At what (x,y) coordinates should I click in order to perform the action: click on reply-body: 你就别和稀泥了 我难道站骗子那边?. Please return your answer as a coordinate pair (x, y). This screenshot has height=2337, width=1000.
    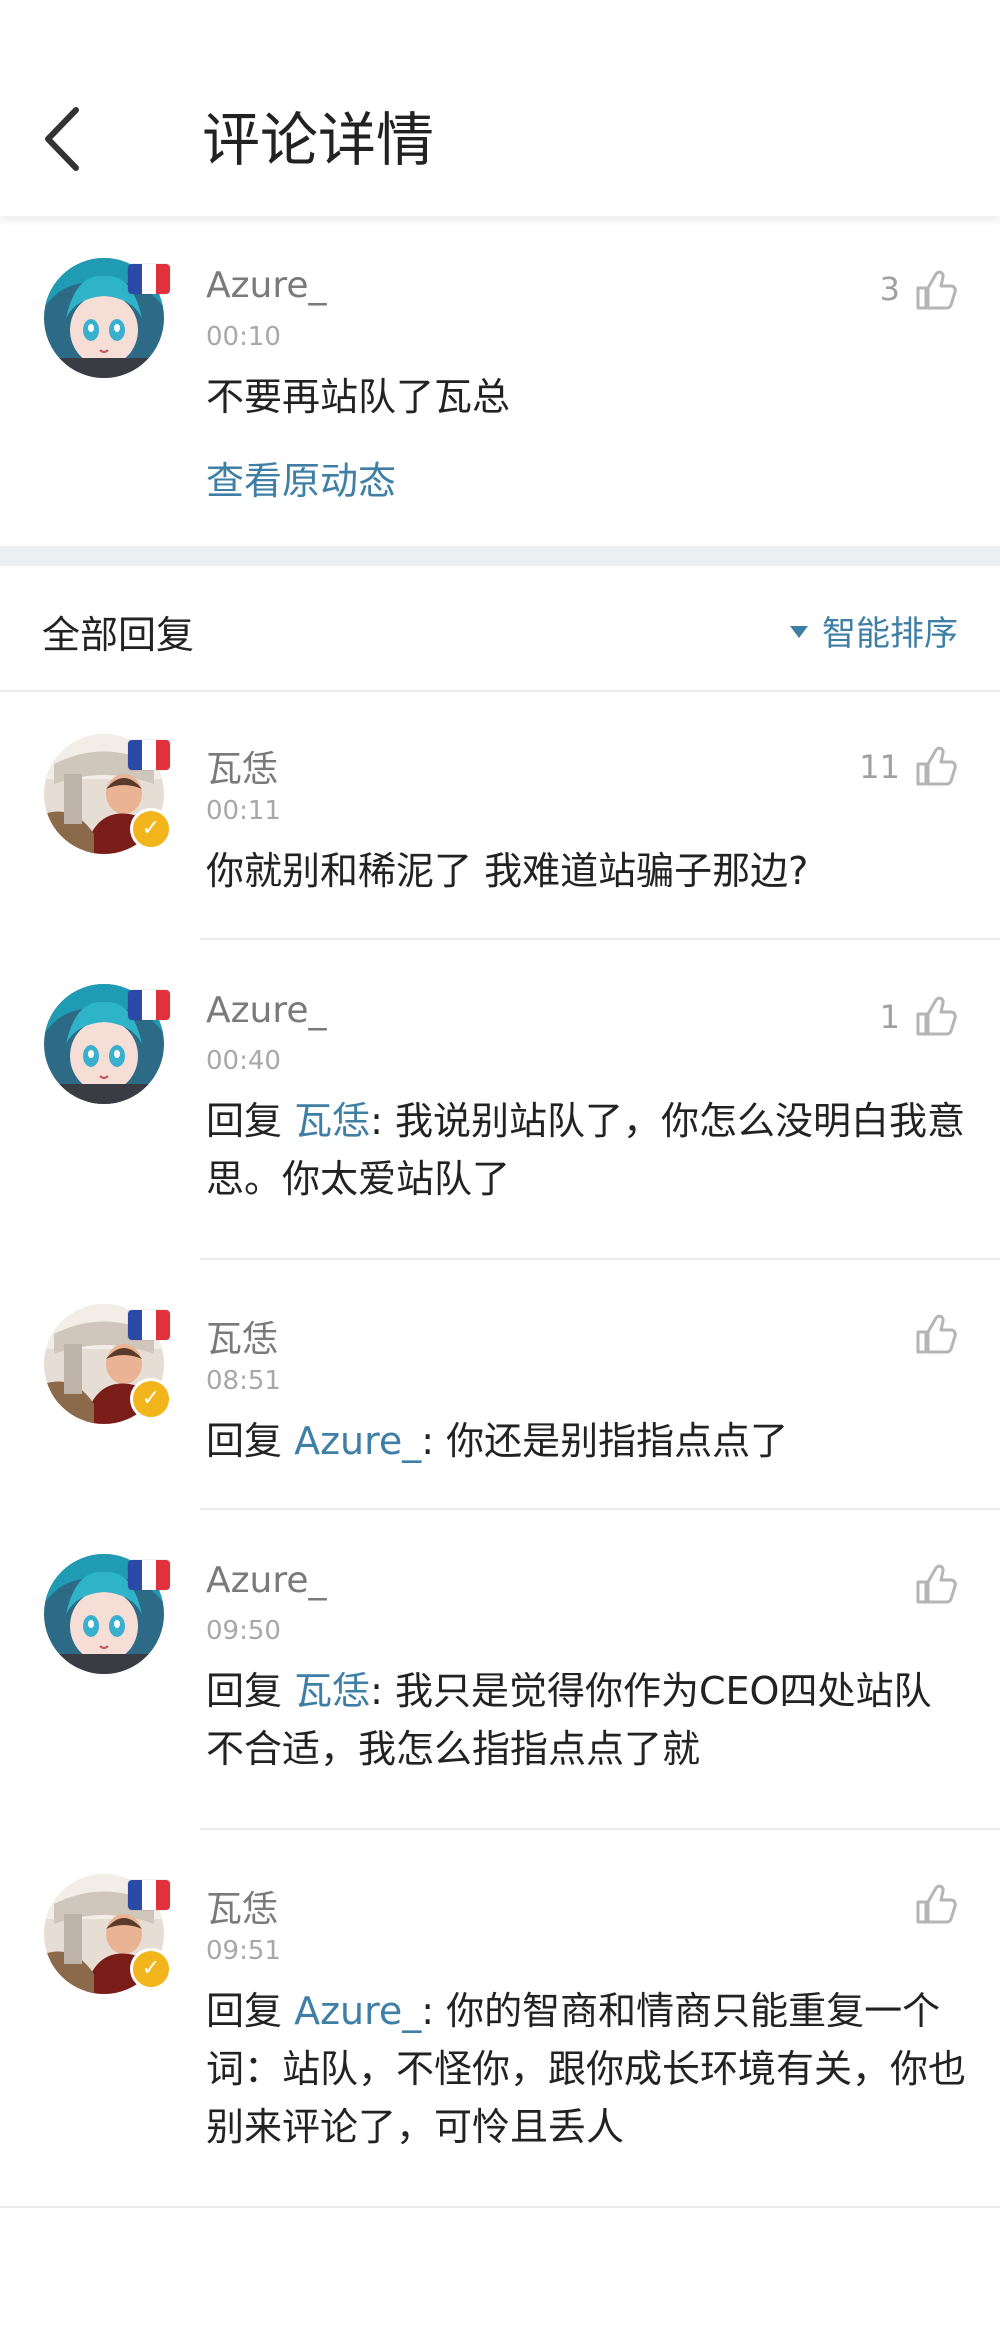
    Looking at the image, I should click on (507, 871).